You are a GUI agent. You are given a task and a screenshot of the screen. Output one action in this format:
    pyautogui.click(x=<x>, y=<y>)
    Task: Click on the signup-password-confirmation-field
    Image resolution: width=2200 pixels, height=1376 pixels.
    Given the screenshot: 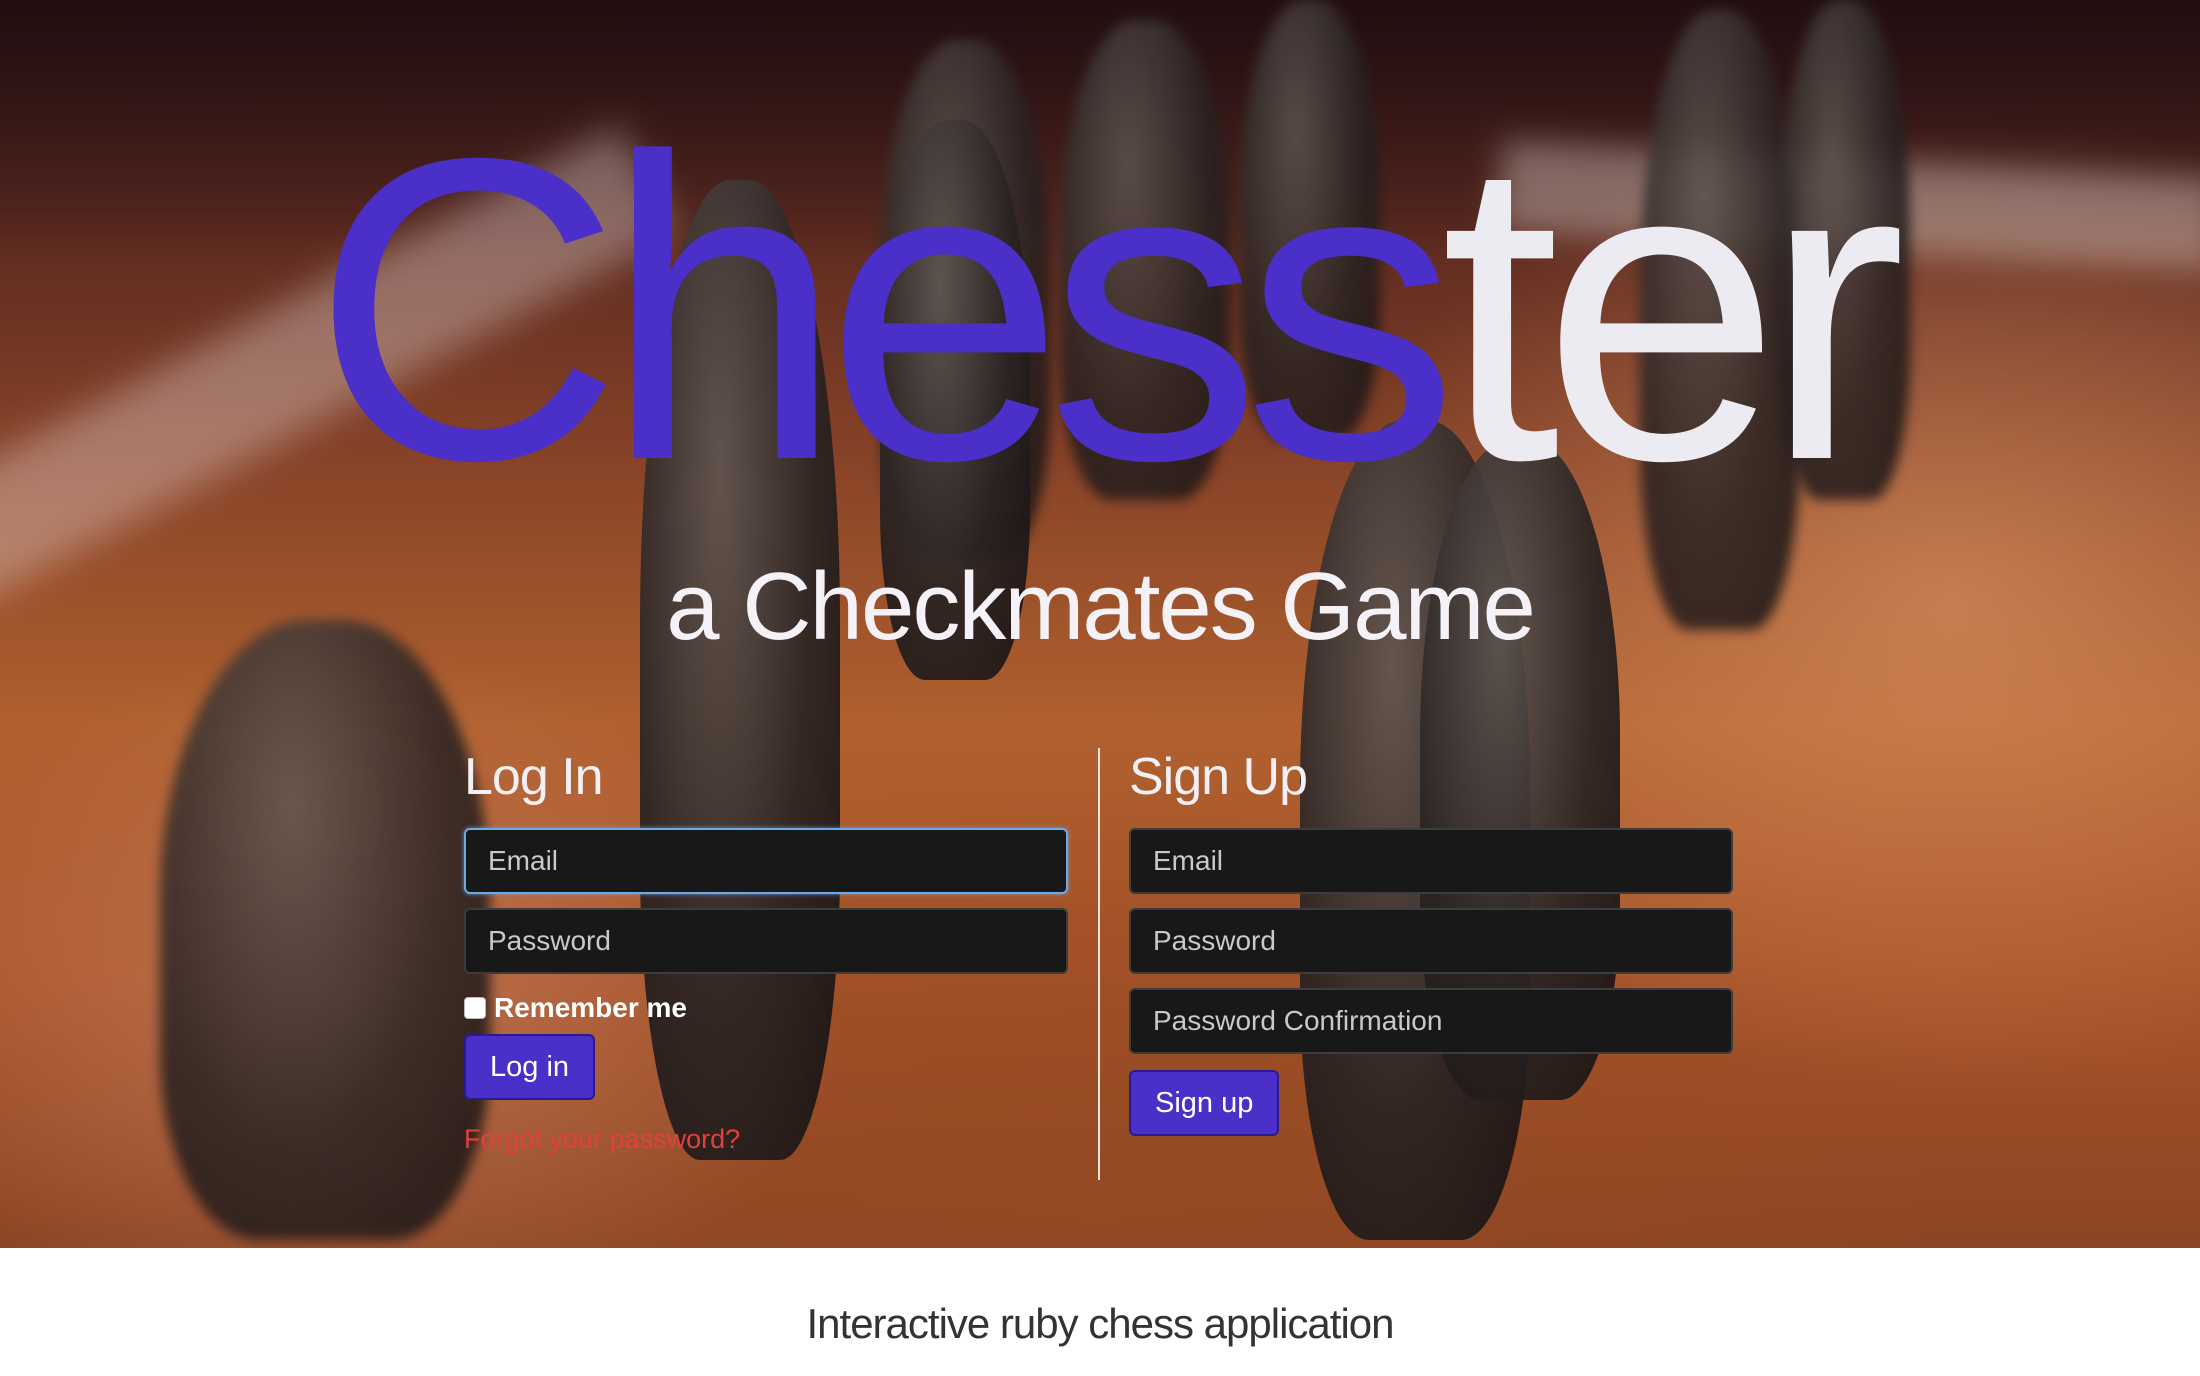 What is the action you would take?
    pyautogui.click(x=1431, y=1021)
    